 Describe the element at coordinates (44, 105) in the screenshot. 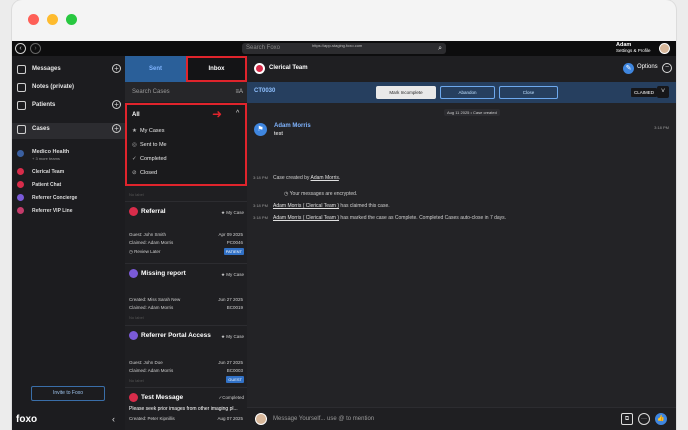

I see `sidebar-item-label: Patients` at that location.